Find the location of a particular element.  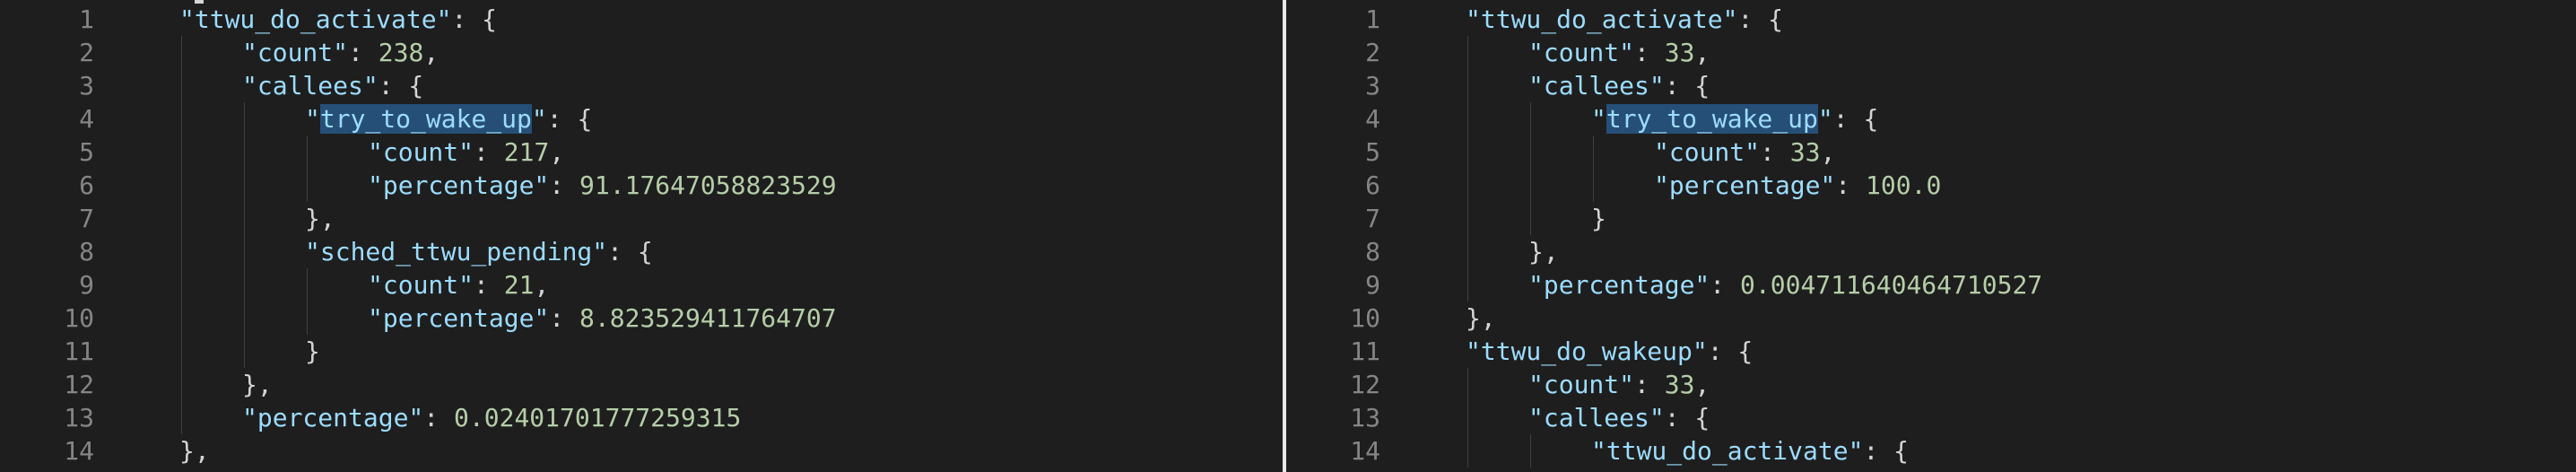

code-line: "count": 21, is located at coordinates (458, 285).